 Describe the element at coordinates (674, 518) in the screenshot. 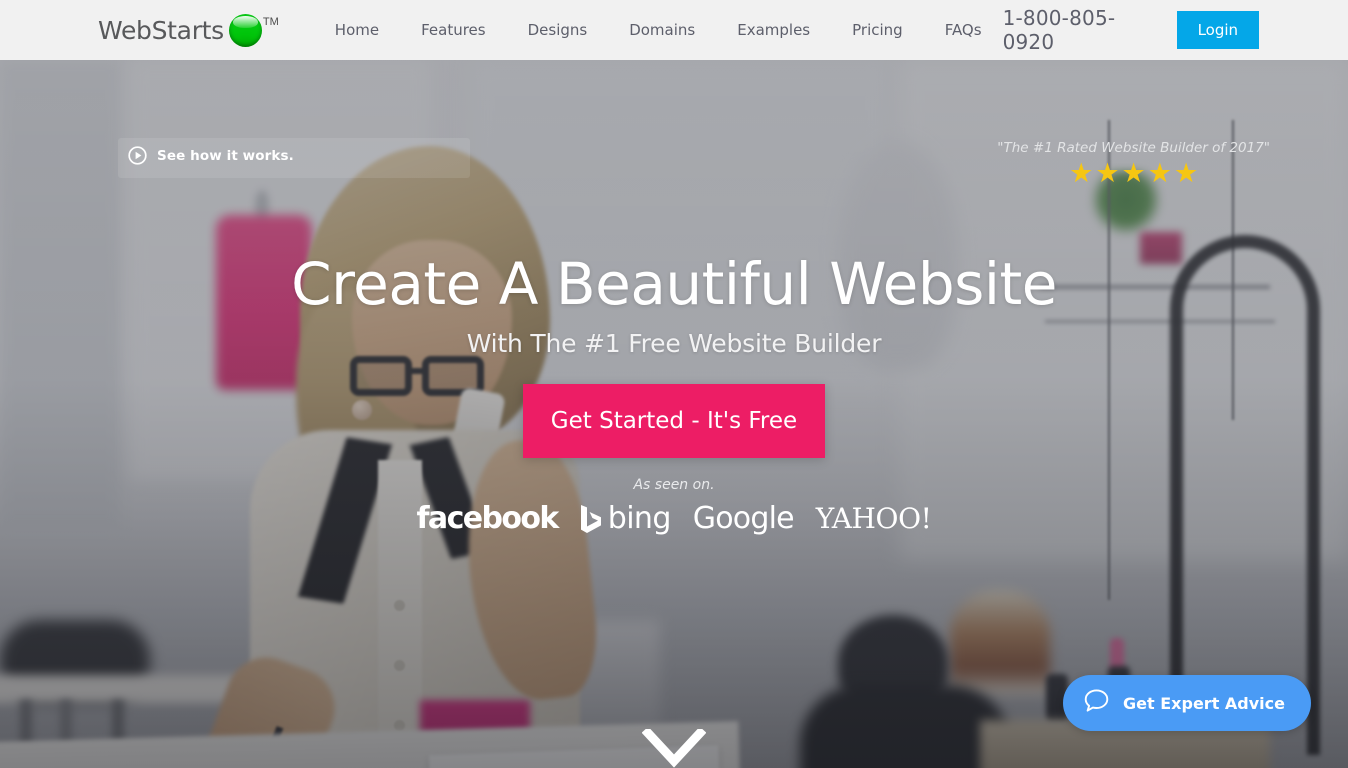

I see `press-logos: facebook bing Google YAHOO!` at that location.